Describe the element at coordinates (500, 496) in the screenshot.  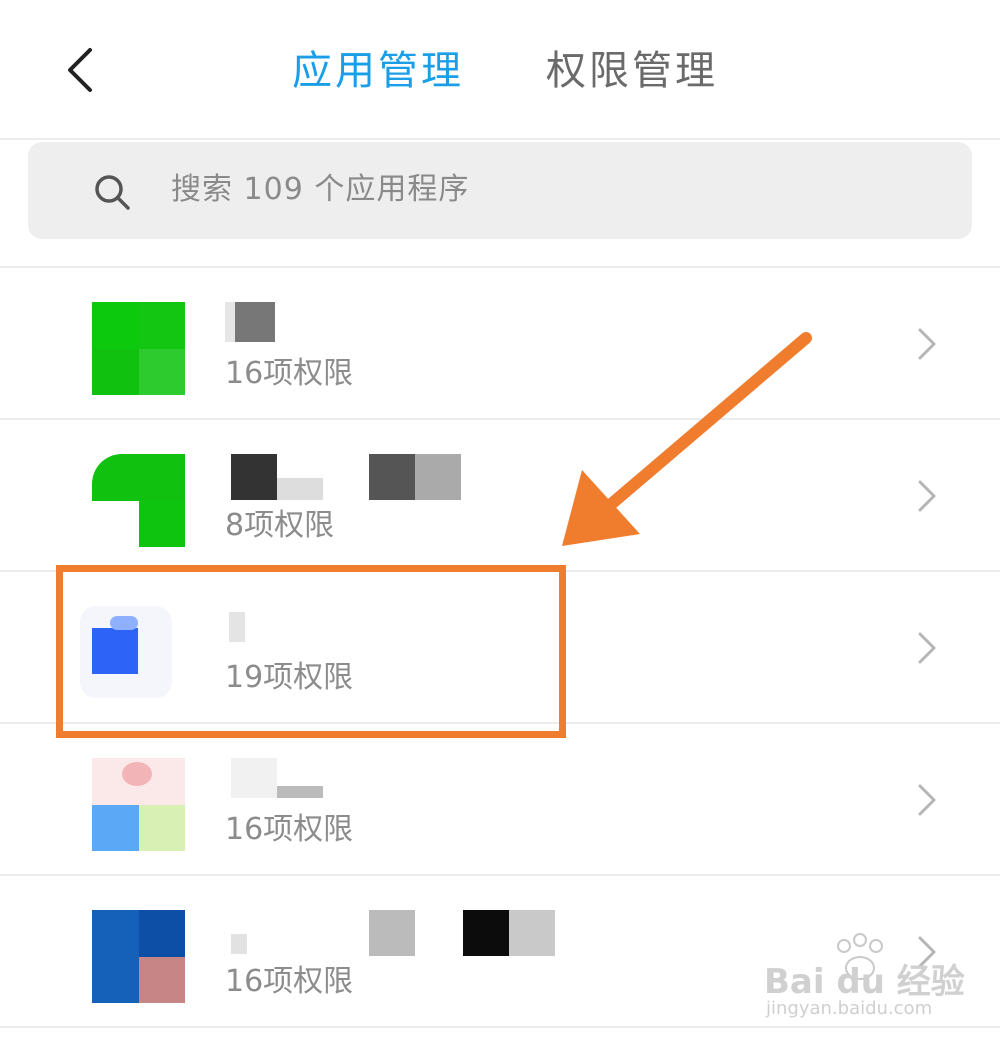
I see `list-item: 8项权限` at that location.